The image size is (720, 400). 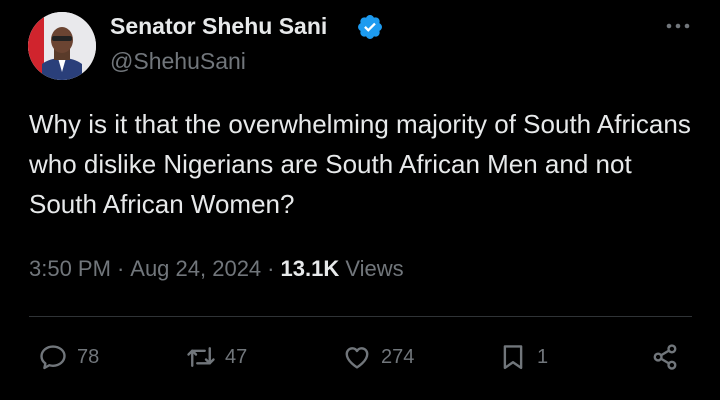 I want to click on tweet-meta: 3:50 PM · Aug 24, 2024 · 13.1K Views, so click(x=216, y=269).